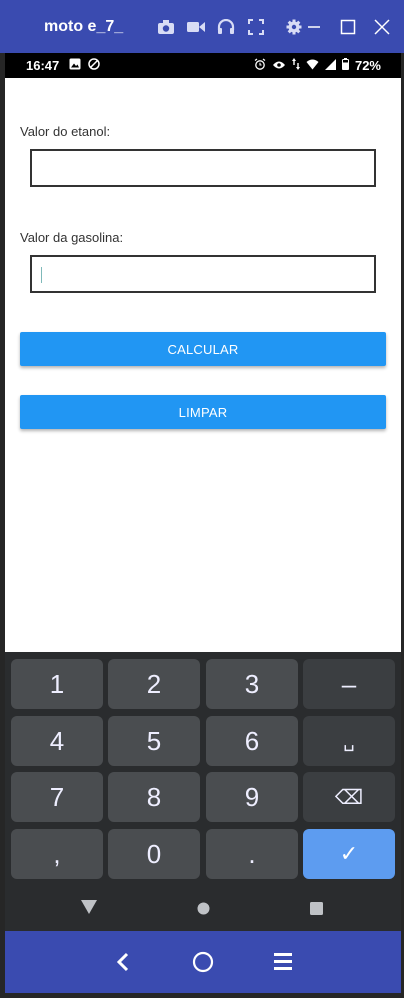 The height and width of the screenshot is (998, 404). What do you see at coordinates (349, 741) in the screenshot?
I see `key-space: ␣` at bounding box center [349, 741].